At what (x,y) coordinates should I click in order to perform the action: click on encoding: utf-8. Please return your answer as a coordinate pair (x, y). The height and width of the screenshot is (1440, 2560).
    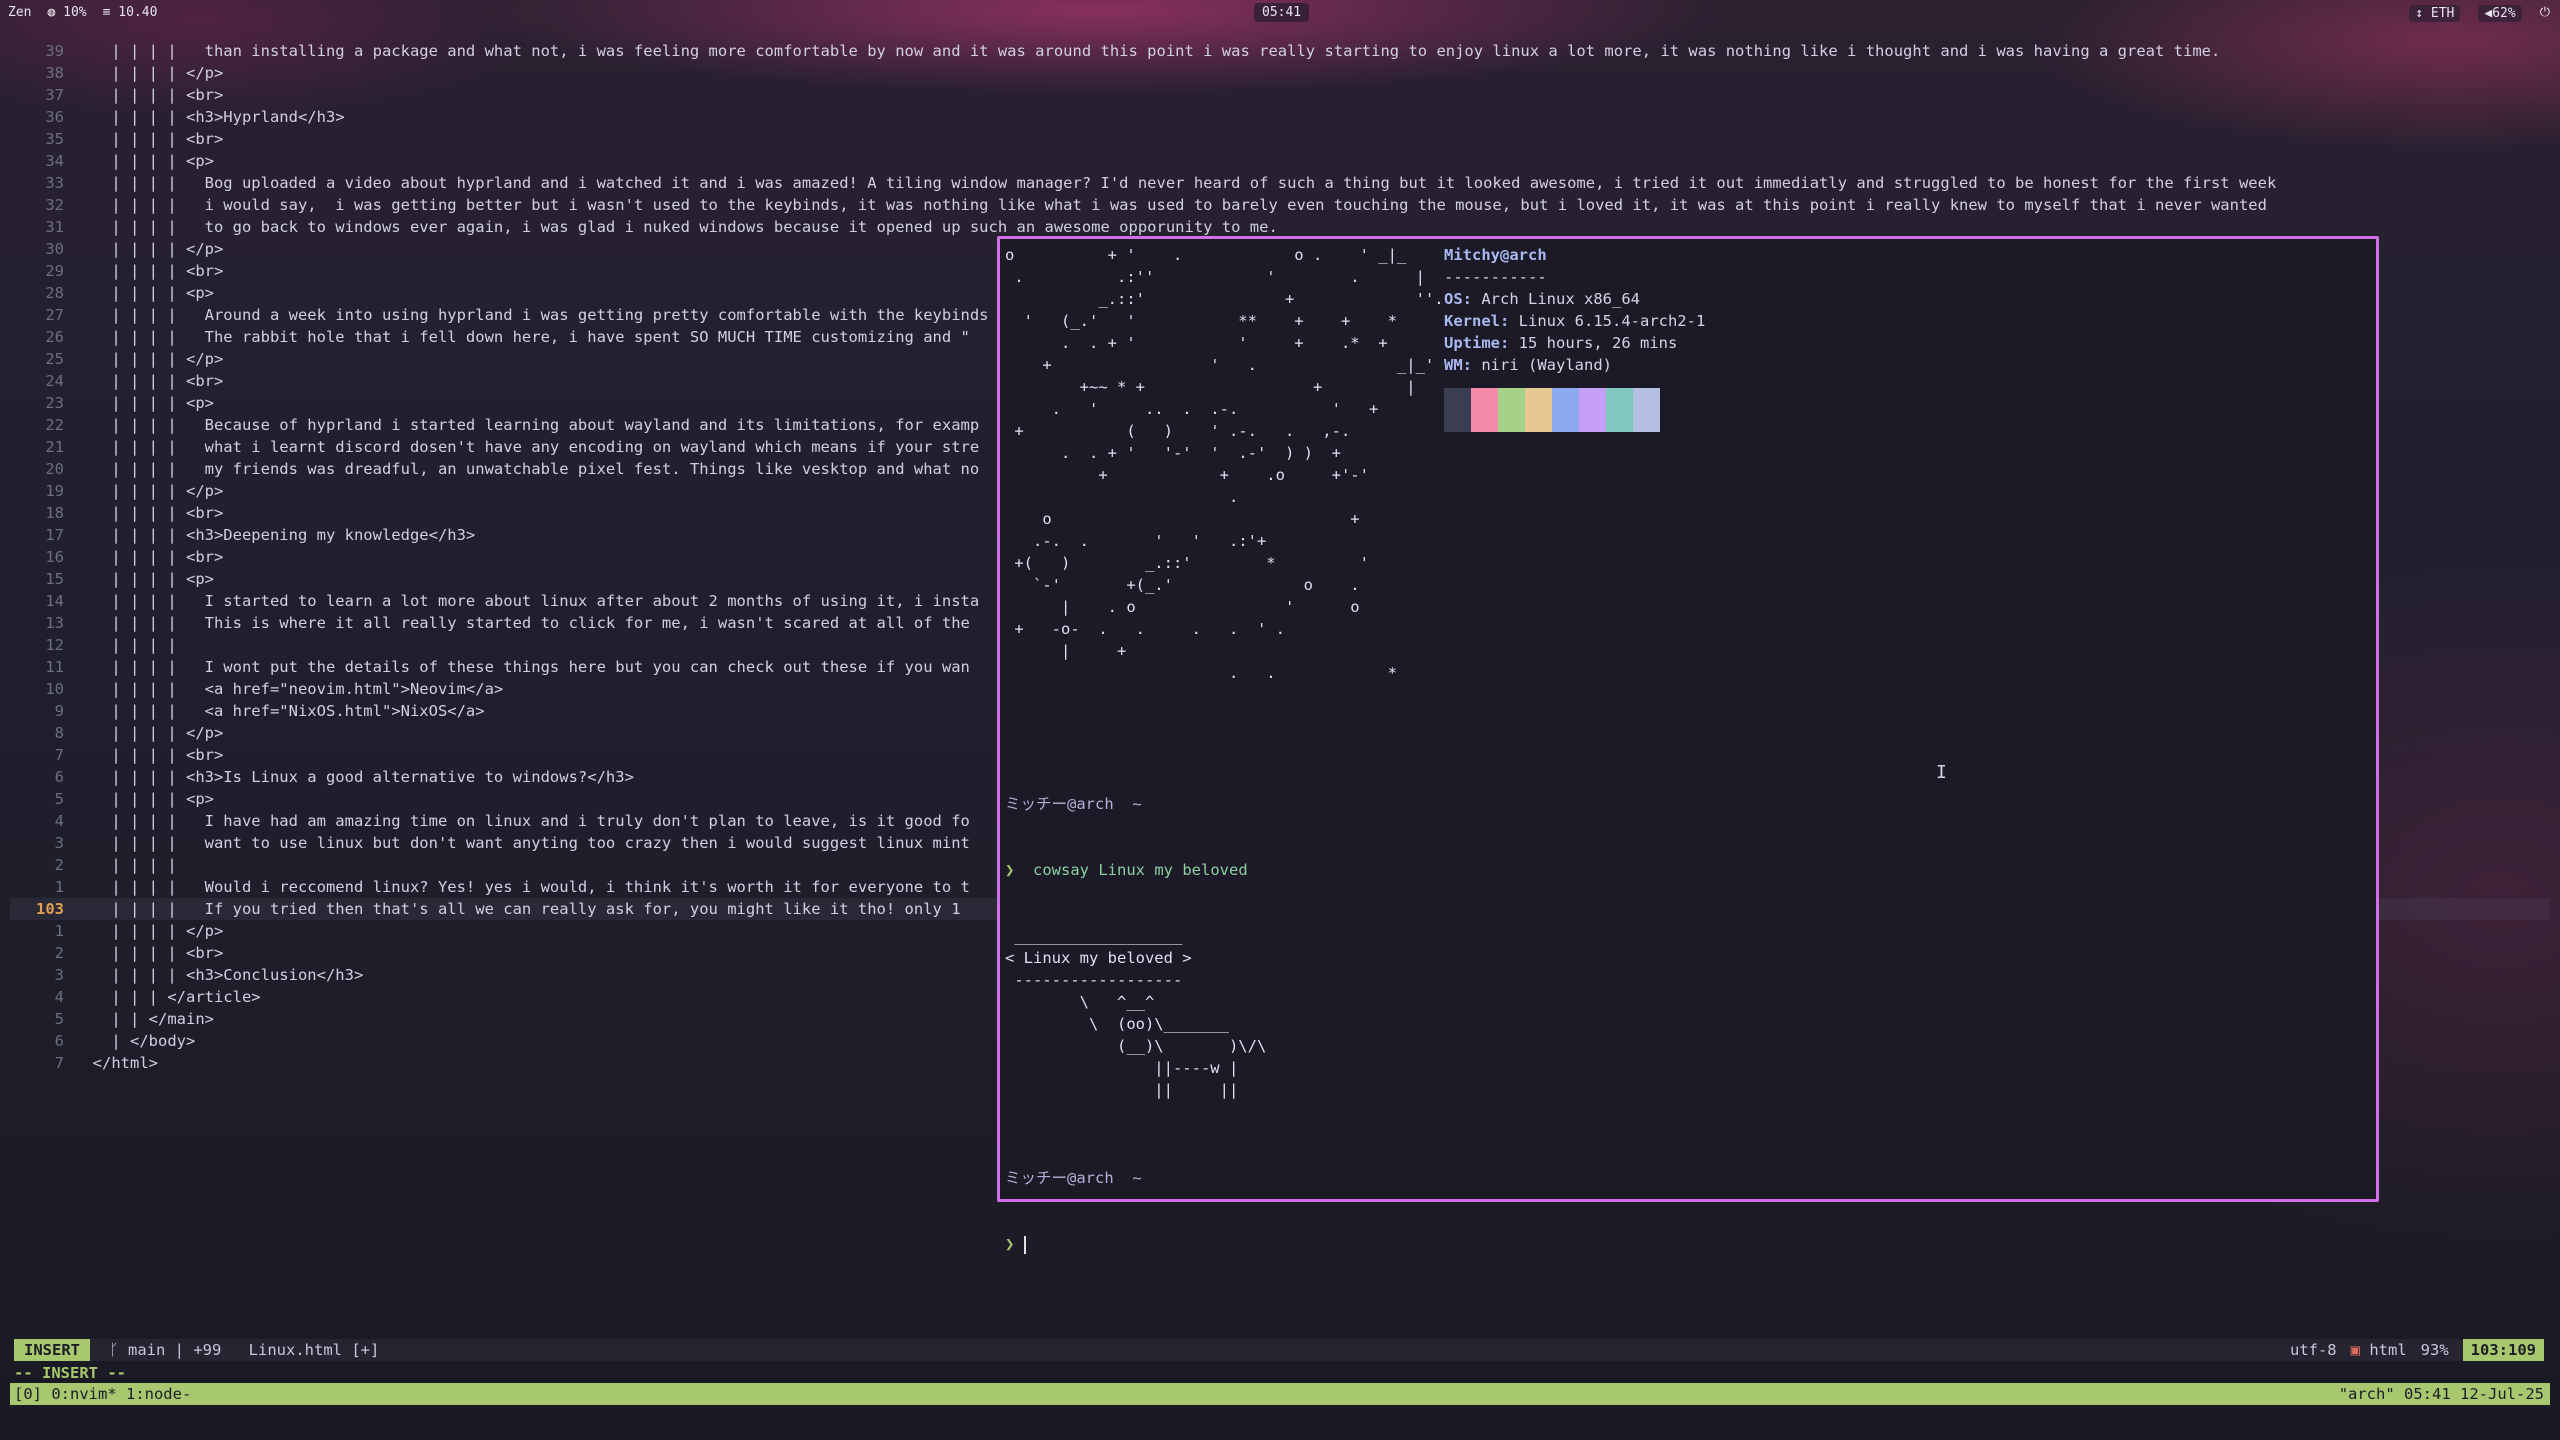
    Looking at the image, I should click on (2313, 1350).